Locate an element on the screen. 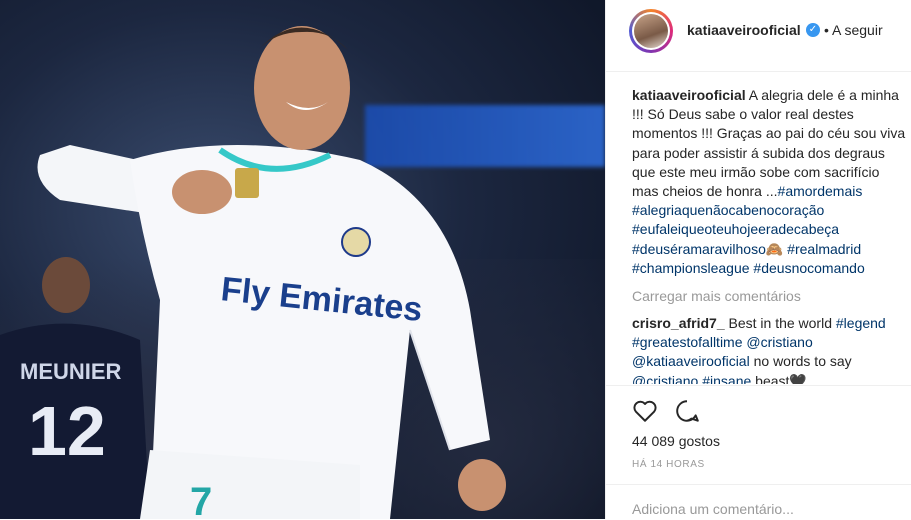  hashtag-link: #insane is located at coordinates (724, 378).